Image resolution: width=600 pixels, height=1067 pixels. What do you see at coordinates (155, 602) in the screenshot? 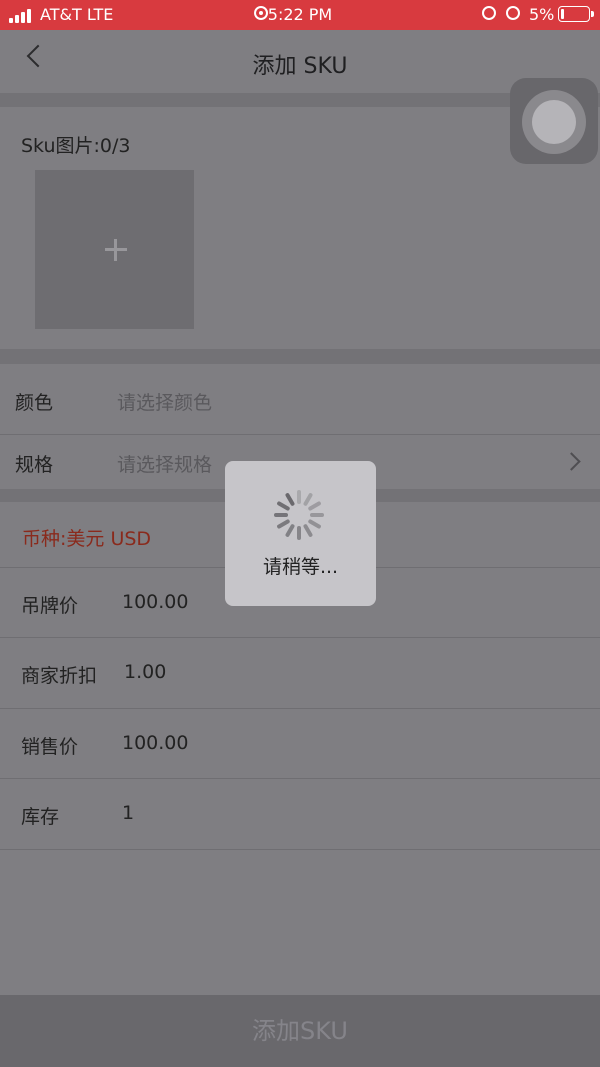
I see `tag-price-input: 100.00` at bounding box center [155, 602].